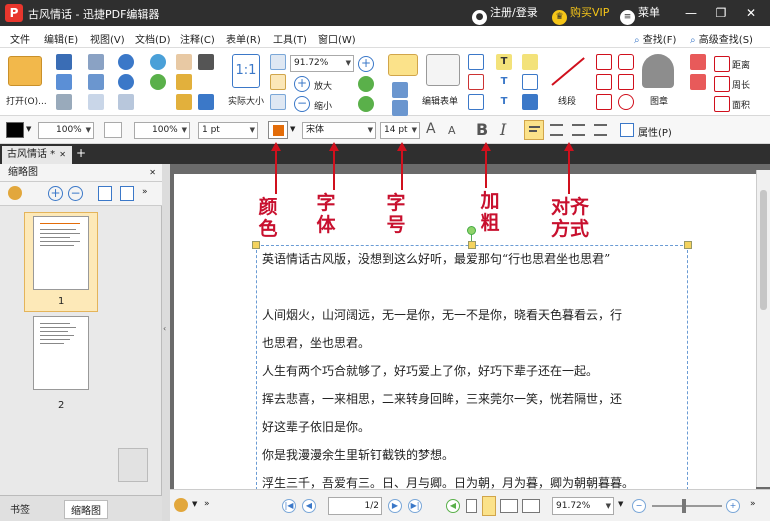 Image resolution: width=770 pixels, height=521 pixels. Describe the element at coordinates (415, 506) in the screenshot. I see `last-page-button: ▶|` at that location.